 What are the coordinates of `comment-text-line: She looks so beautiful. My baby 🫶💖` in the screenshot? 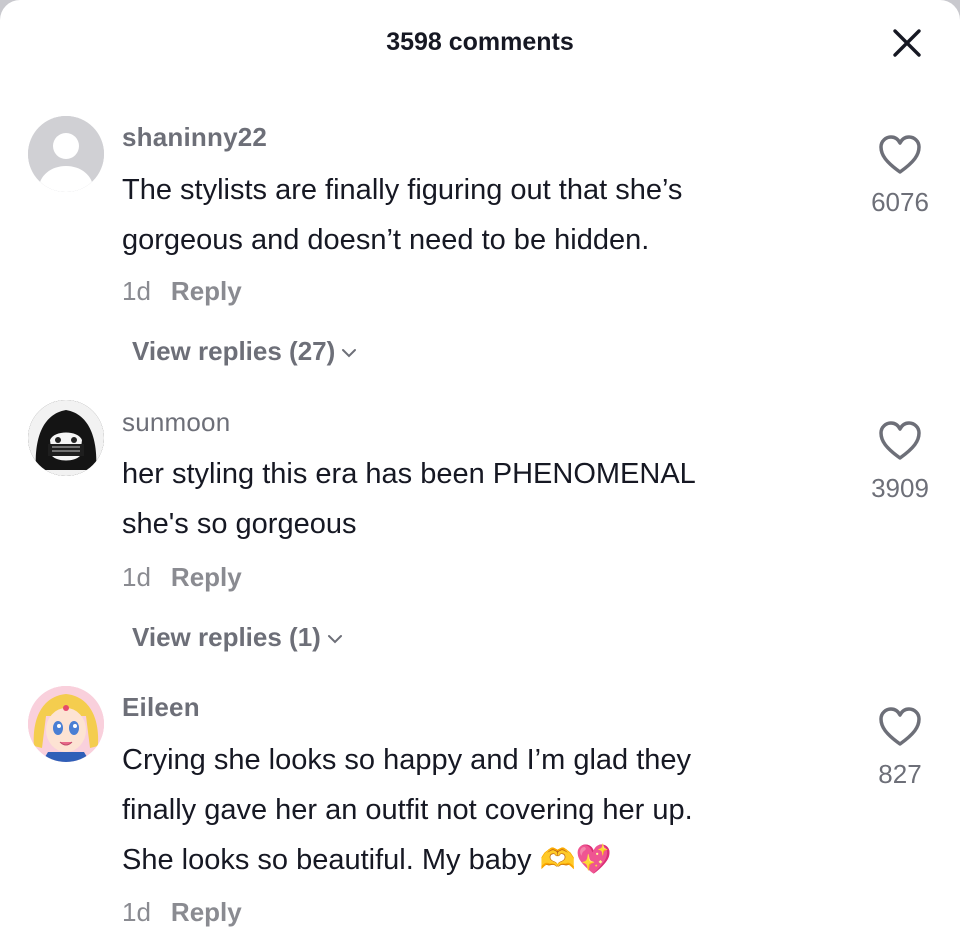 It's located at (367, 860).